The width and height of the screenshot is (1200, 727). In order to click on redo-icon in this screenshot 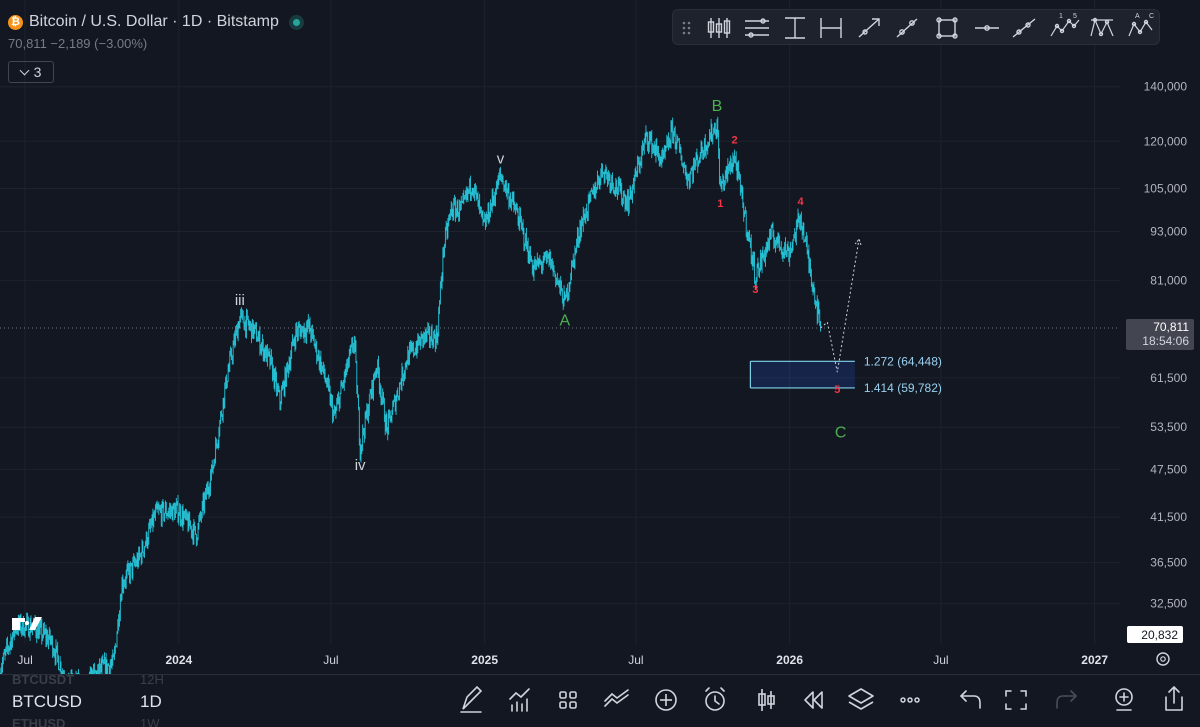, I will do `click(1067, 699)`.